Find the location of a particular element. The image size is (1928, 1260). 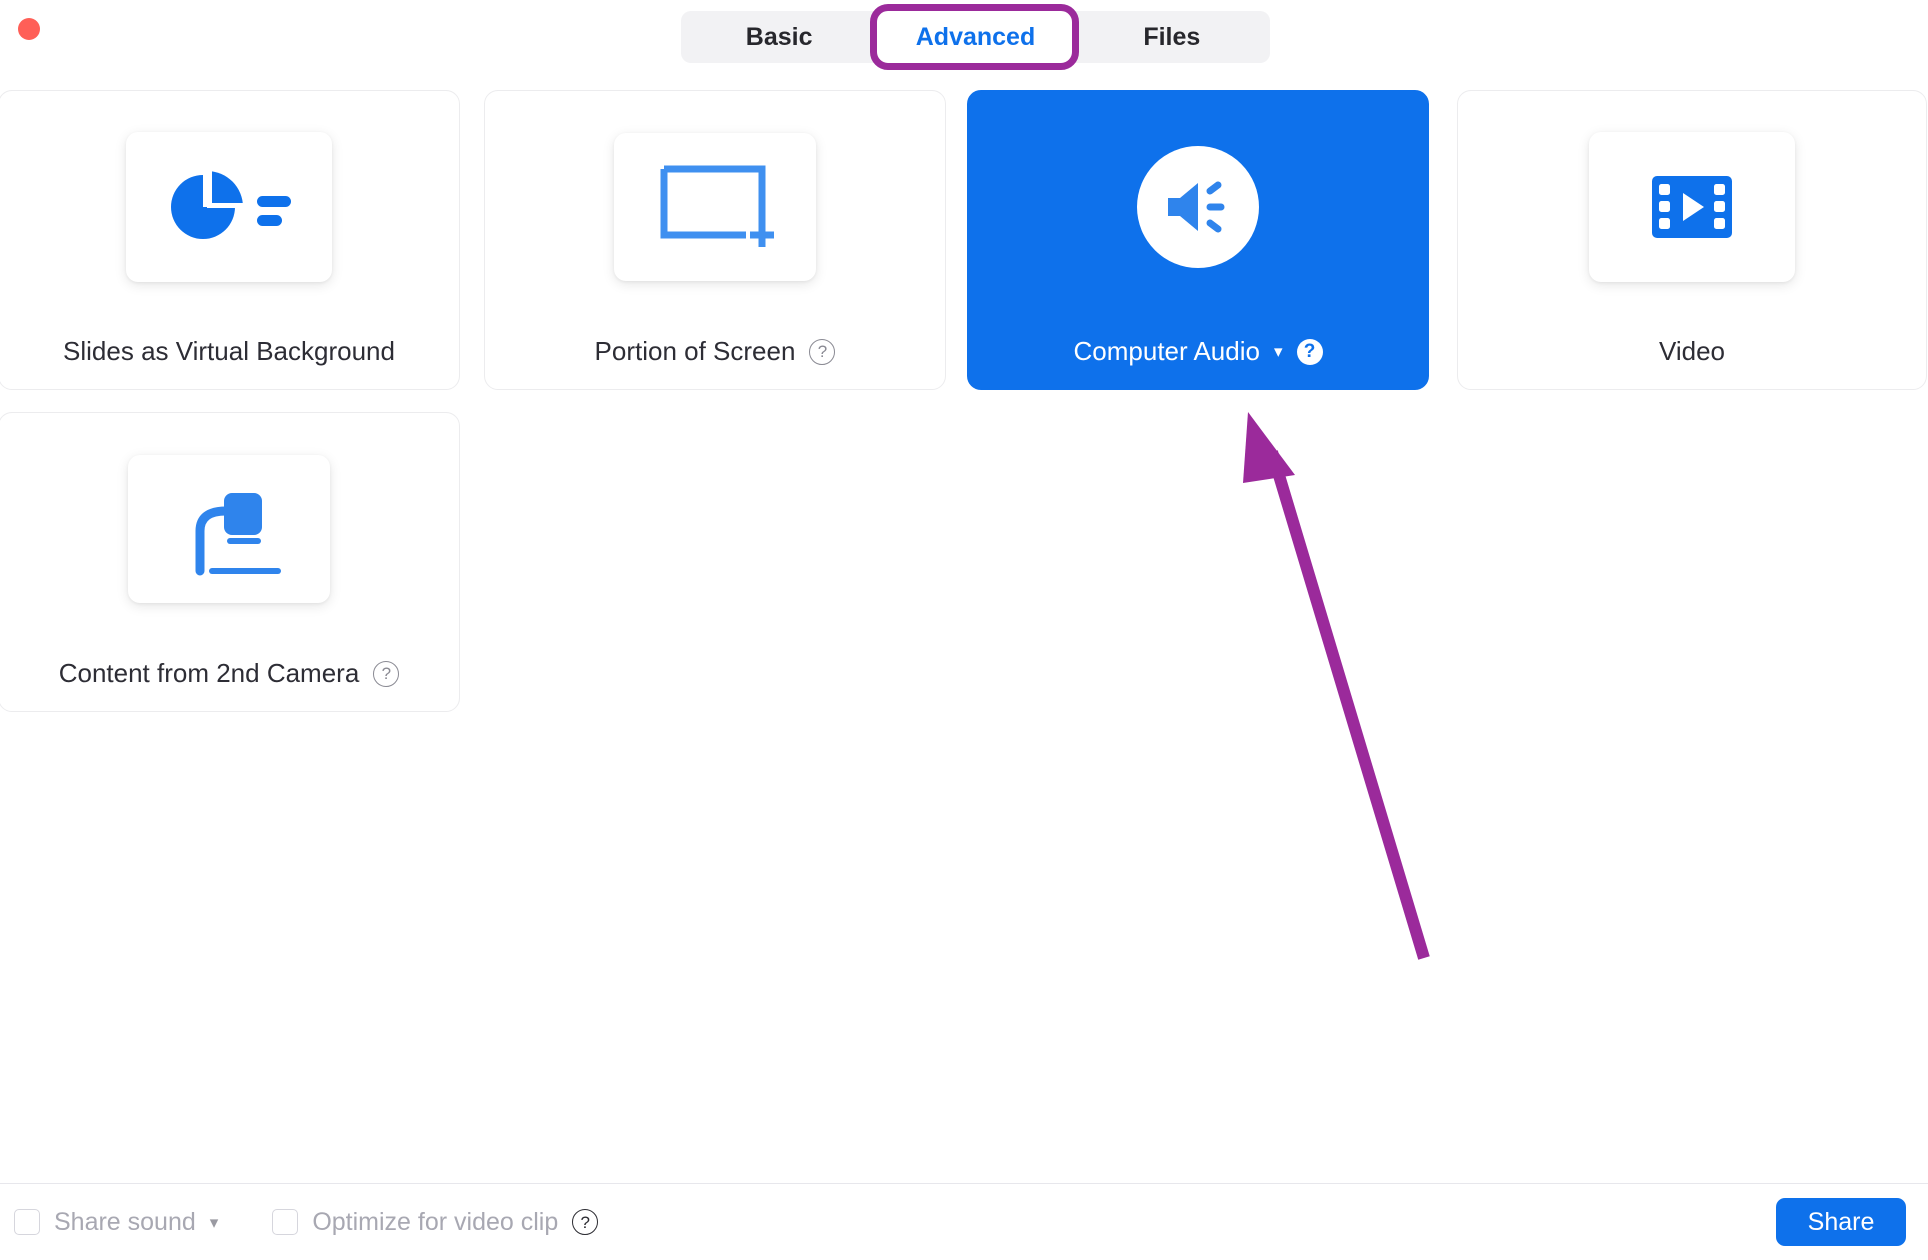

card-label: Computer Audio is located at coordinates (1166, 351).